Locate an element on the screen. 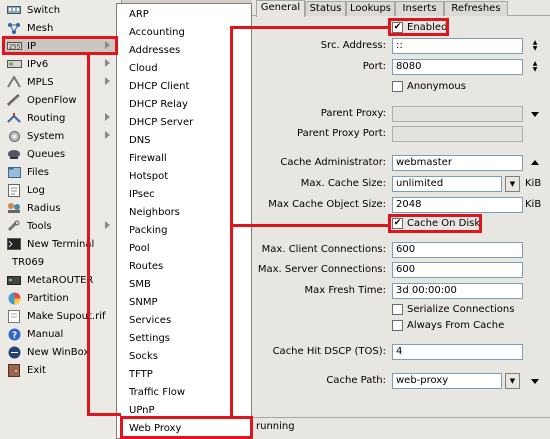 Image resolution: width=550 pixels, height=439 pixels. submenu-item-traffic-flow: Traffic Flow is located at coordinates (157, 393).